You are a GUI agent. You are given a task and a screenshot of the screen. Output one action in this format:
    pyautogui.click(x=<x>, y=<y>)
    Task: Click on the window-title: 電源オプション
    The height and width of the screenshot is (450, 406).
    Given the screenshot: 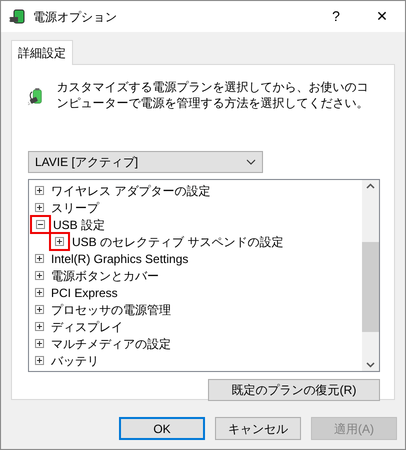 What is the action you would take?
    pyautogui.click(x=75, y=17)
    